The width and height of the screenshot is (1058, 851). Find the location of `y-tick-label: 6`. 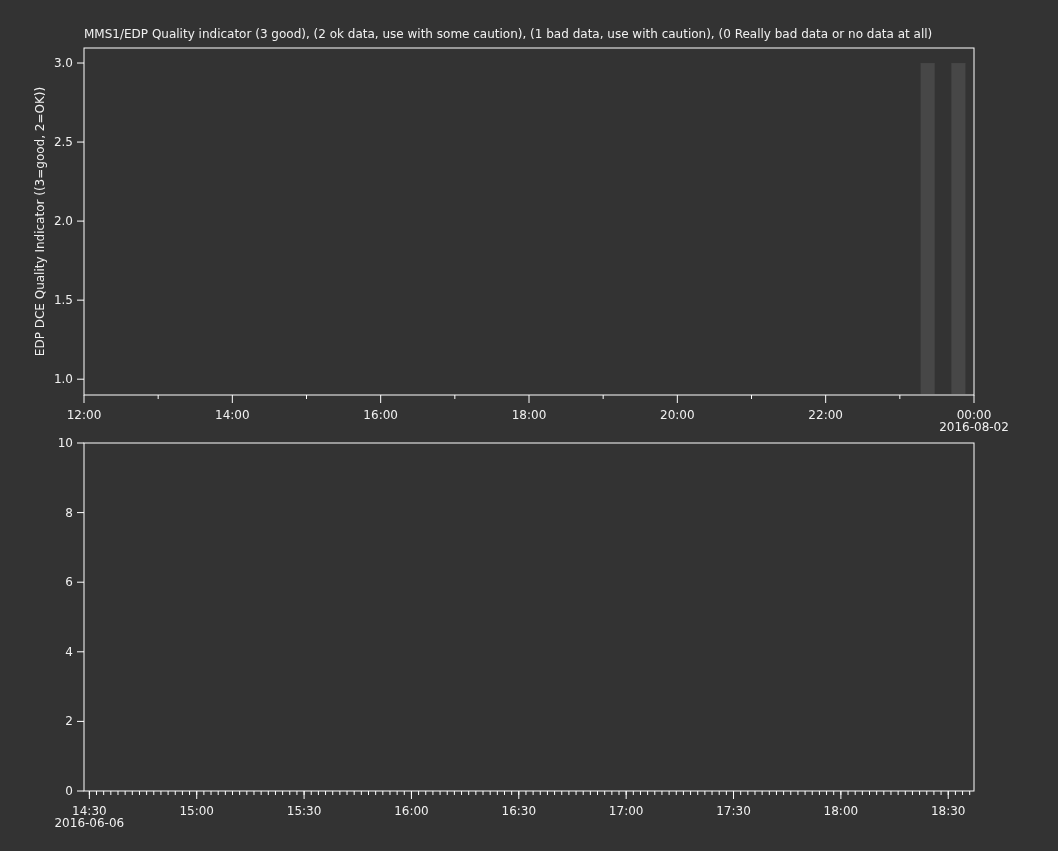

y-tick-label: 6 is located at coordinates (69, 582).